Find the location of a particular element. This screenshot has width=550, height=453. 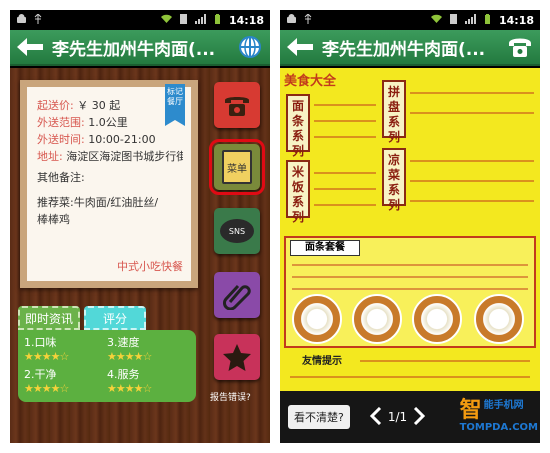

speech-bubble-icon: SNS is located at coordinates (237, 231).